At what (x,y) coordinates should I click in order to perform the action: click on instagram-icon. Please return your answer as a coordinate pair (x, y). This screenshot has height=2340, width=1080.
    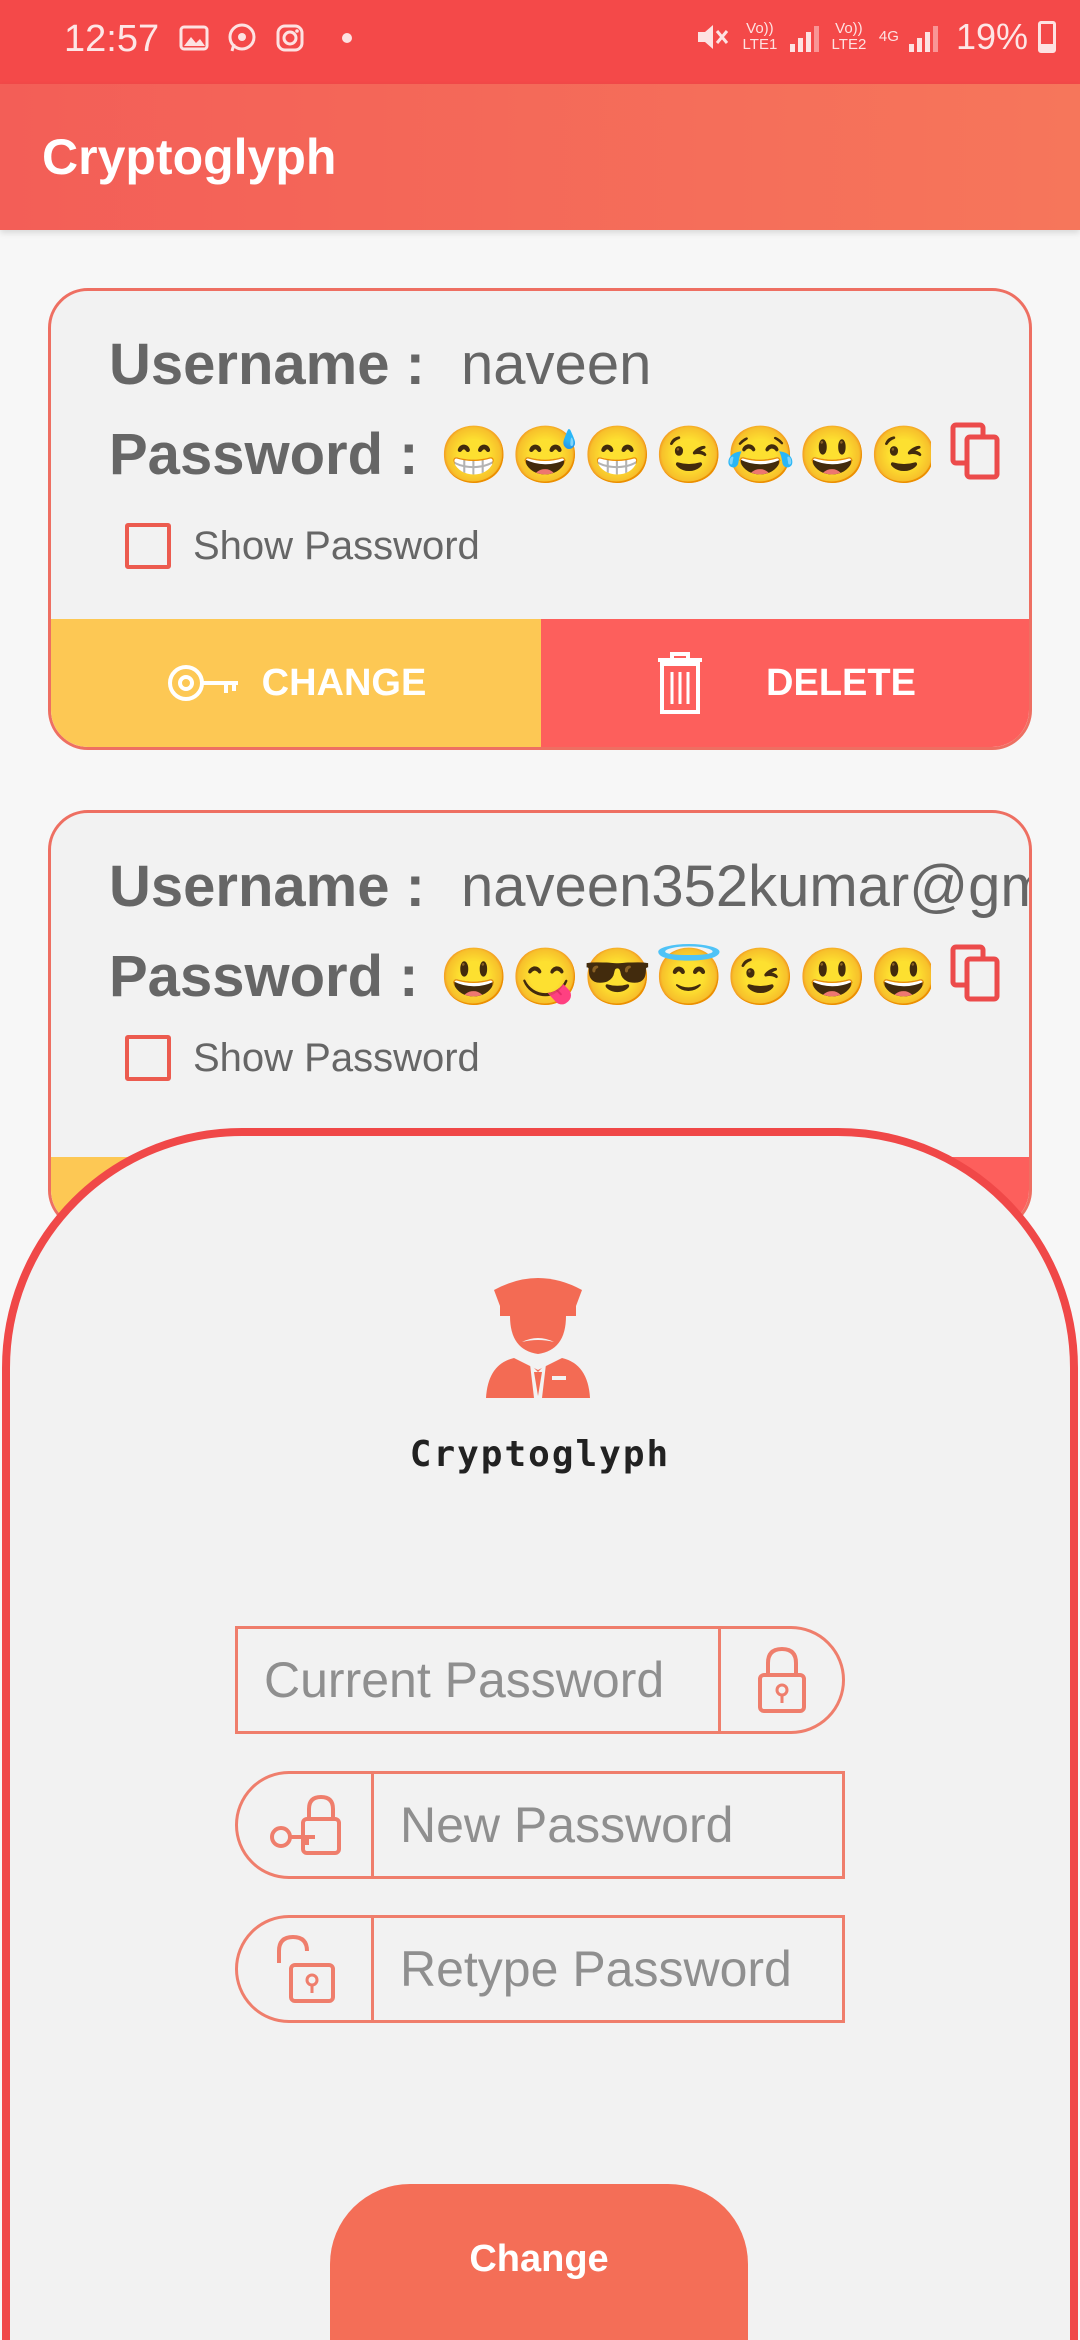
    Looking at the image, I should click on (290, 38).